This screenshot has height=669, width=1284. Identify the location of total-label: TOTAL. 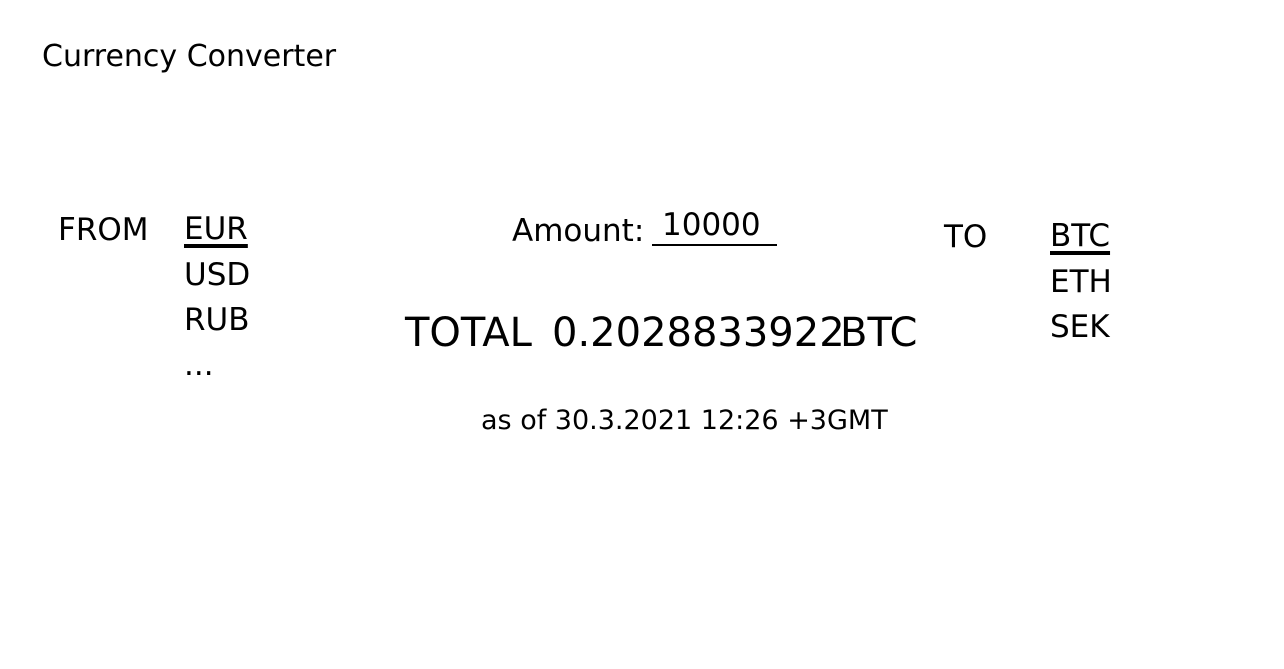
(468, 333).